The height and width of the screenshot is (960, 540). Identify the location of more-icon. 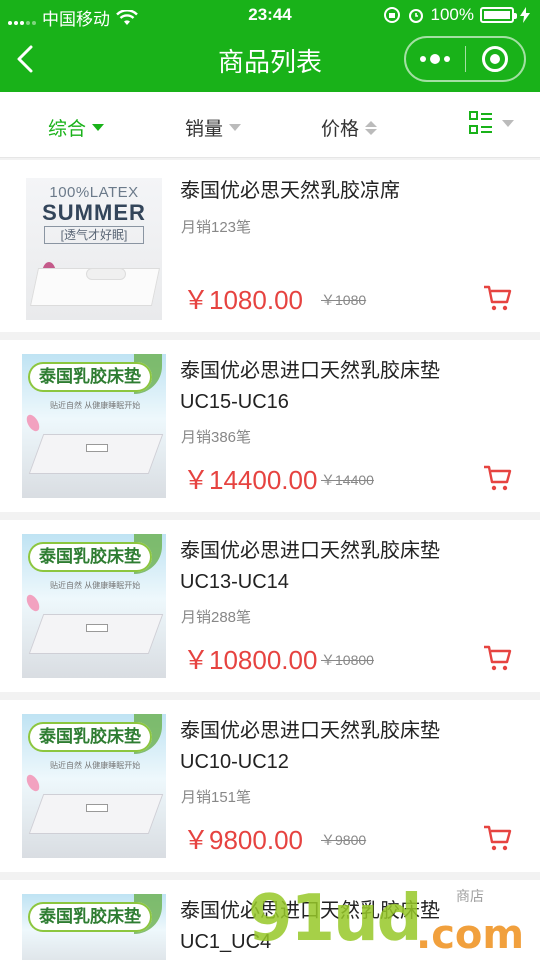
(435, 59).